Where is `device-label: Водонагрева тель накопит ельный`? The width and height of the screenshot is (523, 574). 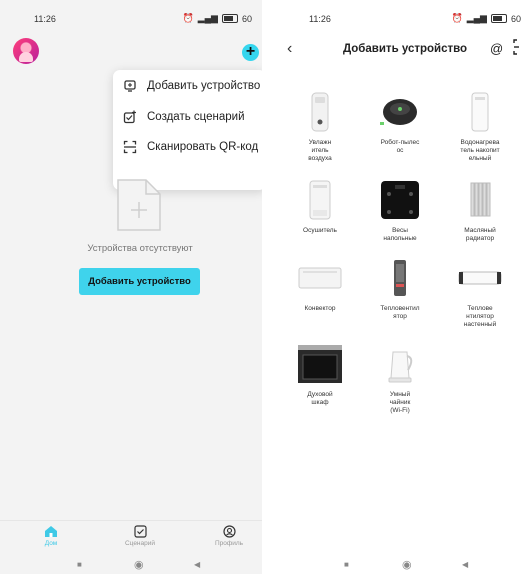
device-label: Водонагрева тель накопит ельный is located at coordinates (480, 150).